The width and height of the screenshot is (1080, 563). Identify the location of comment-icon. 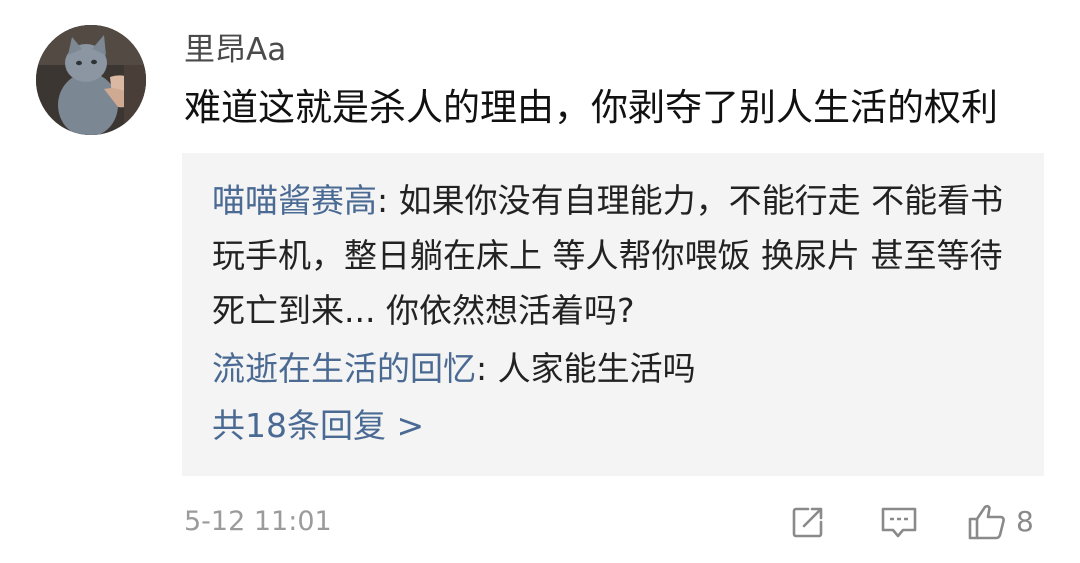
(899, 522).